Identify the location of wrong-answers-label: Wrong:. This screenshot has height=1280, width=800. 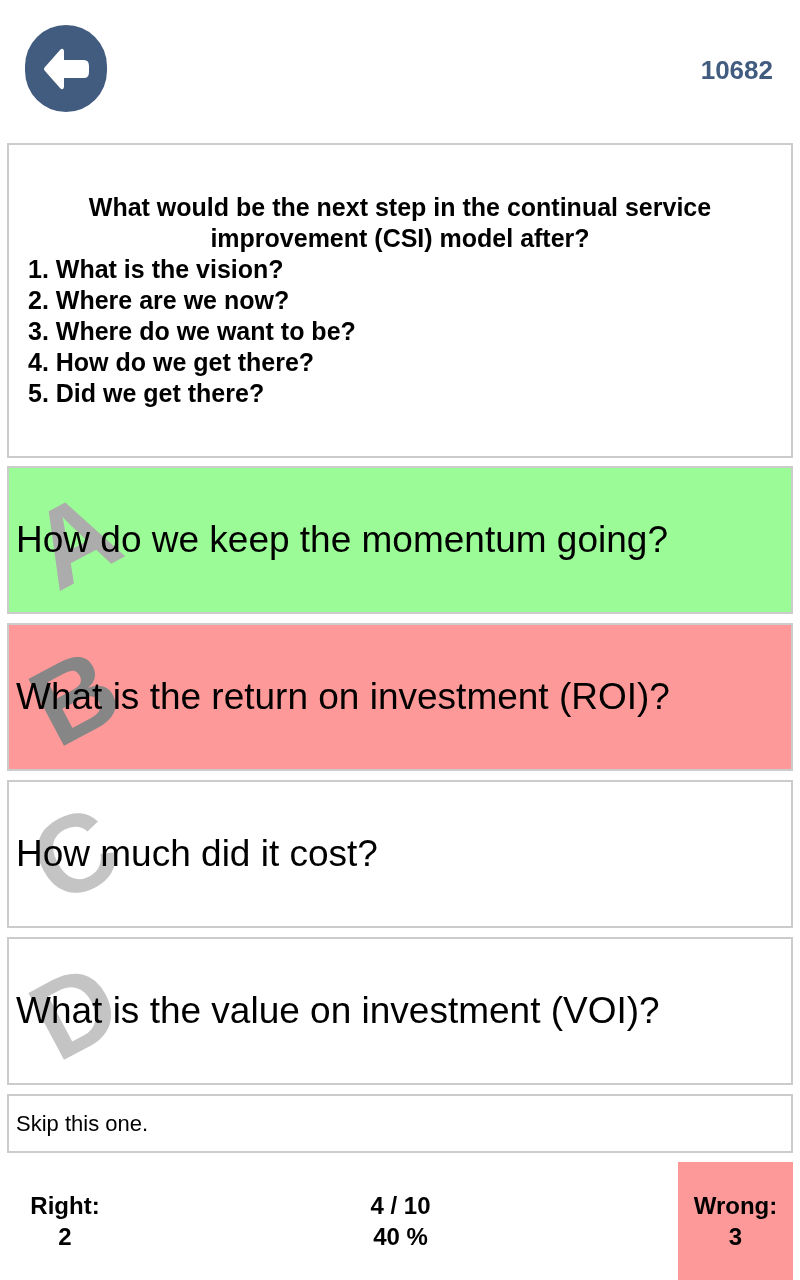
(735, 1206).